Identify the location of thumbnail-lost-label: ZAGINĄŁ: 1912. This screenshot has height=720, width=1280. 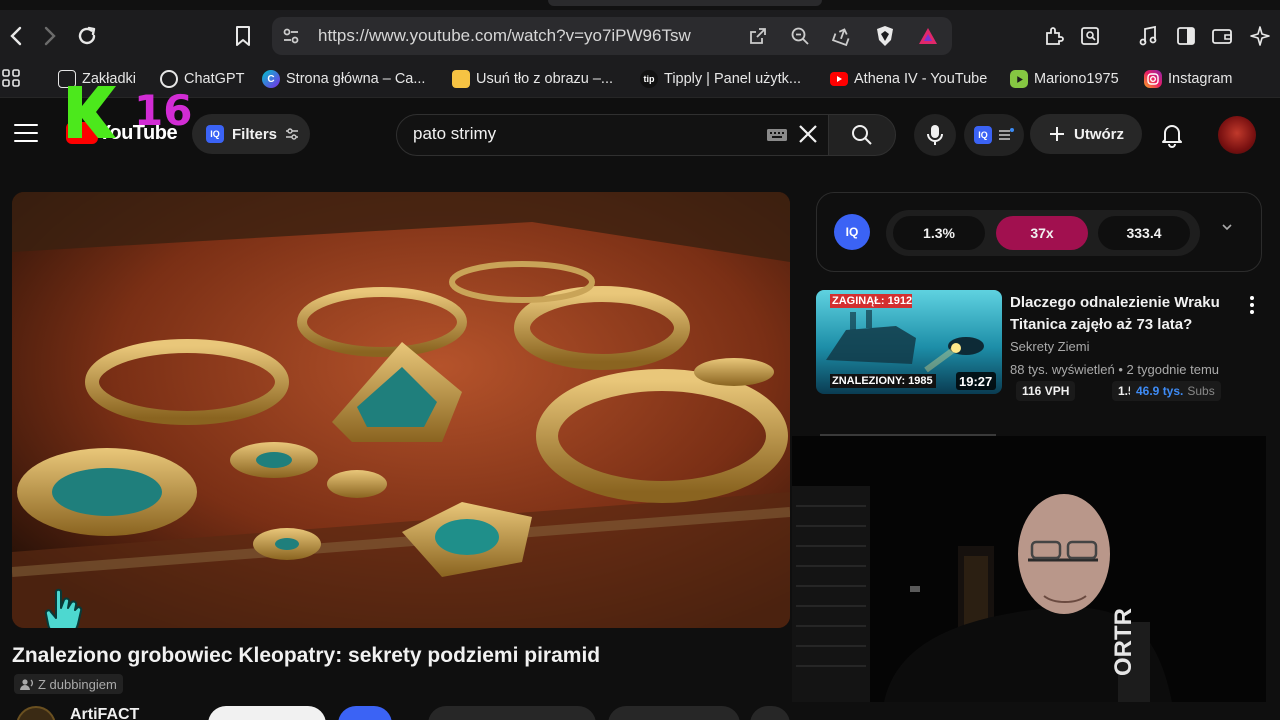
(872, 301).